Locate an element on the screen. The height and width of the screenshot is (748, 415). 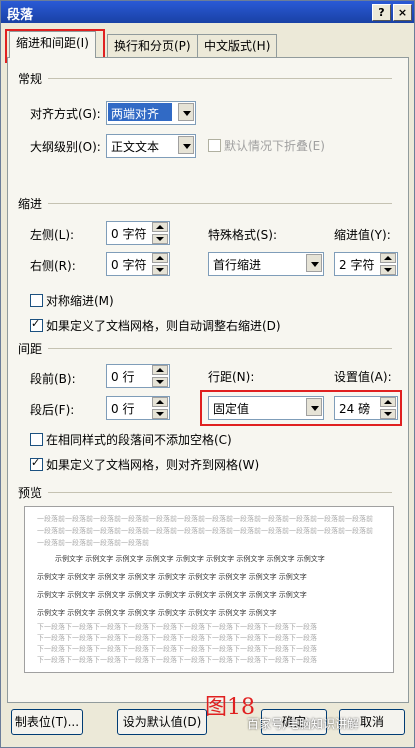
space-after-label: 段后(F): is located at coordinates (52, 410).